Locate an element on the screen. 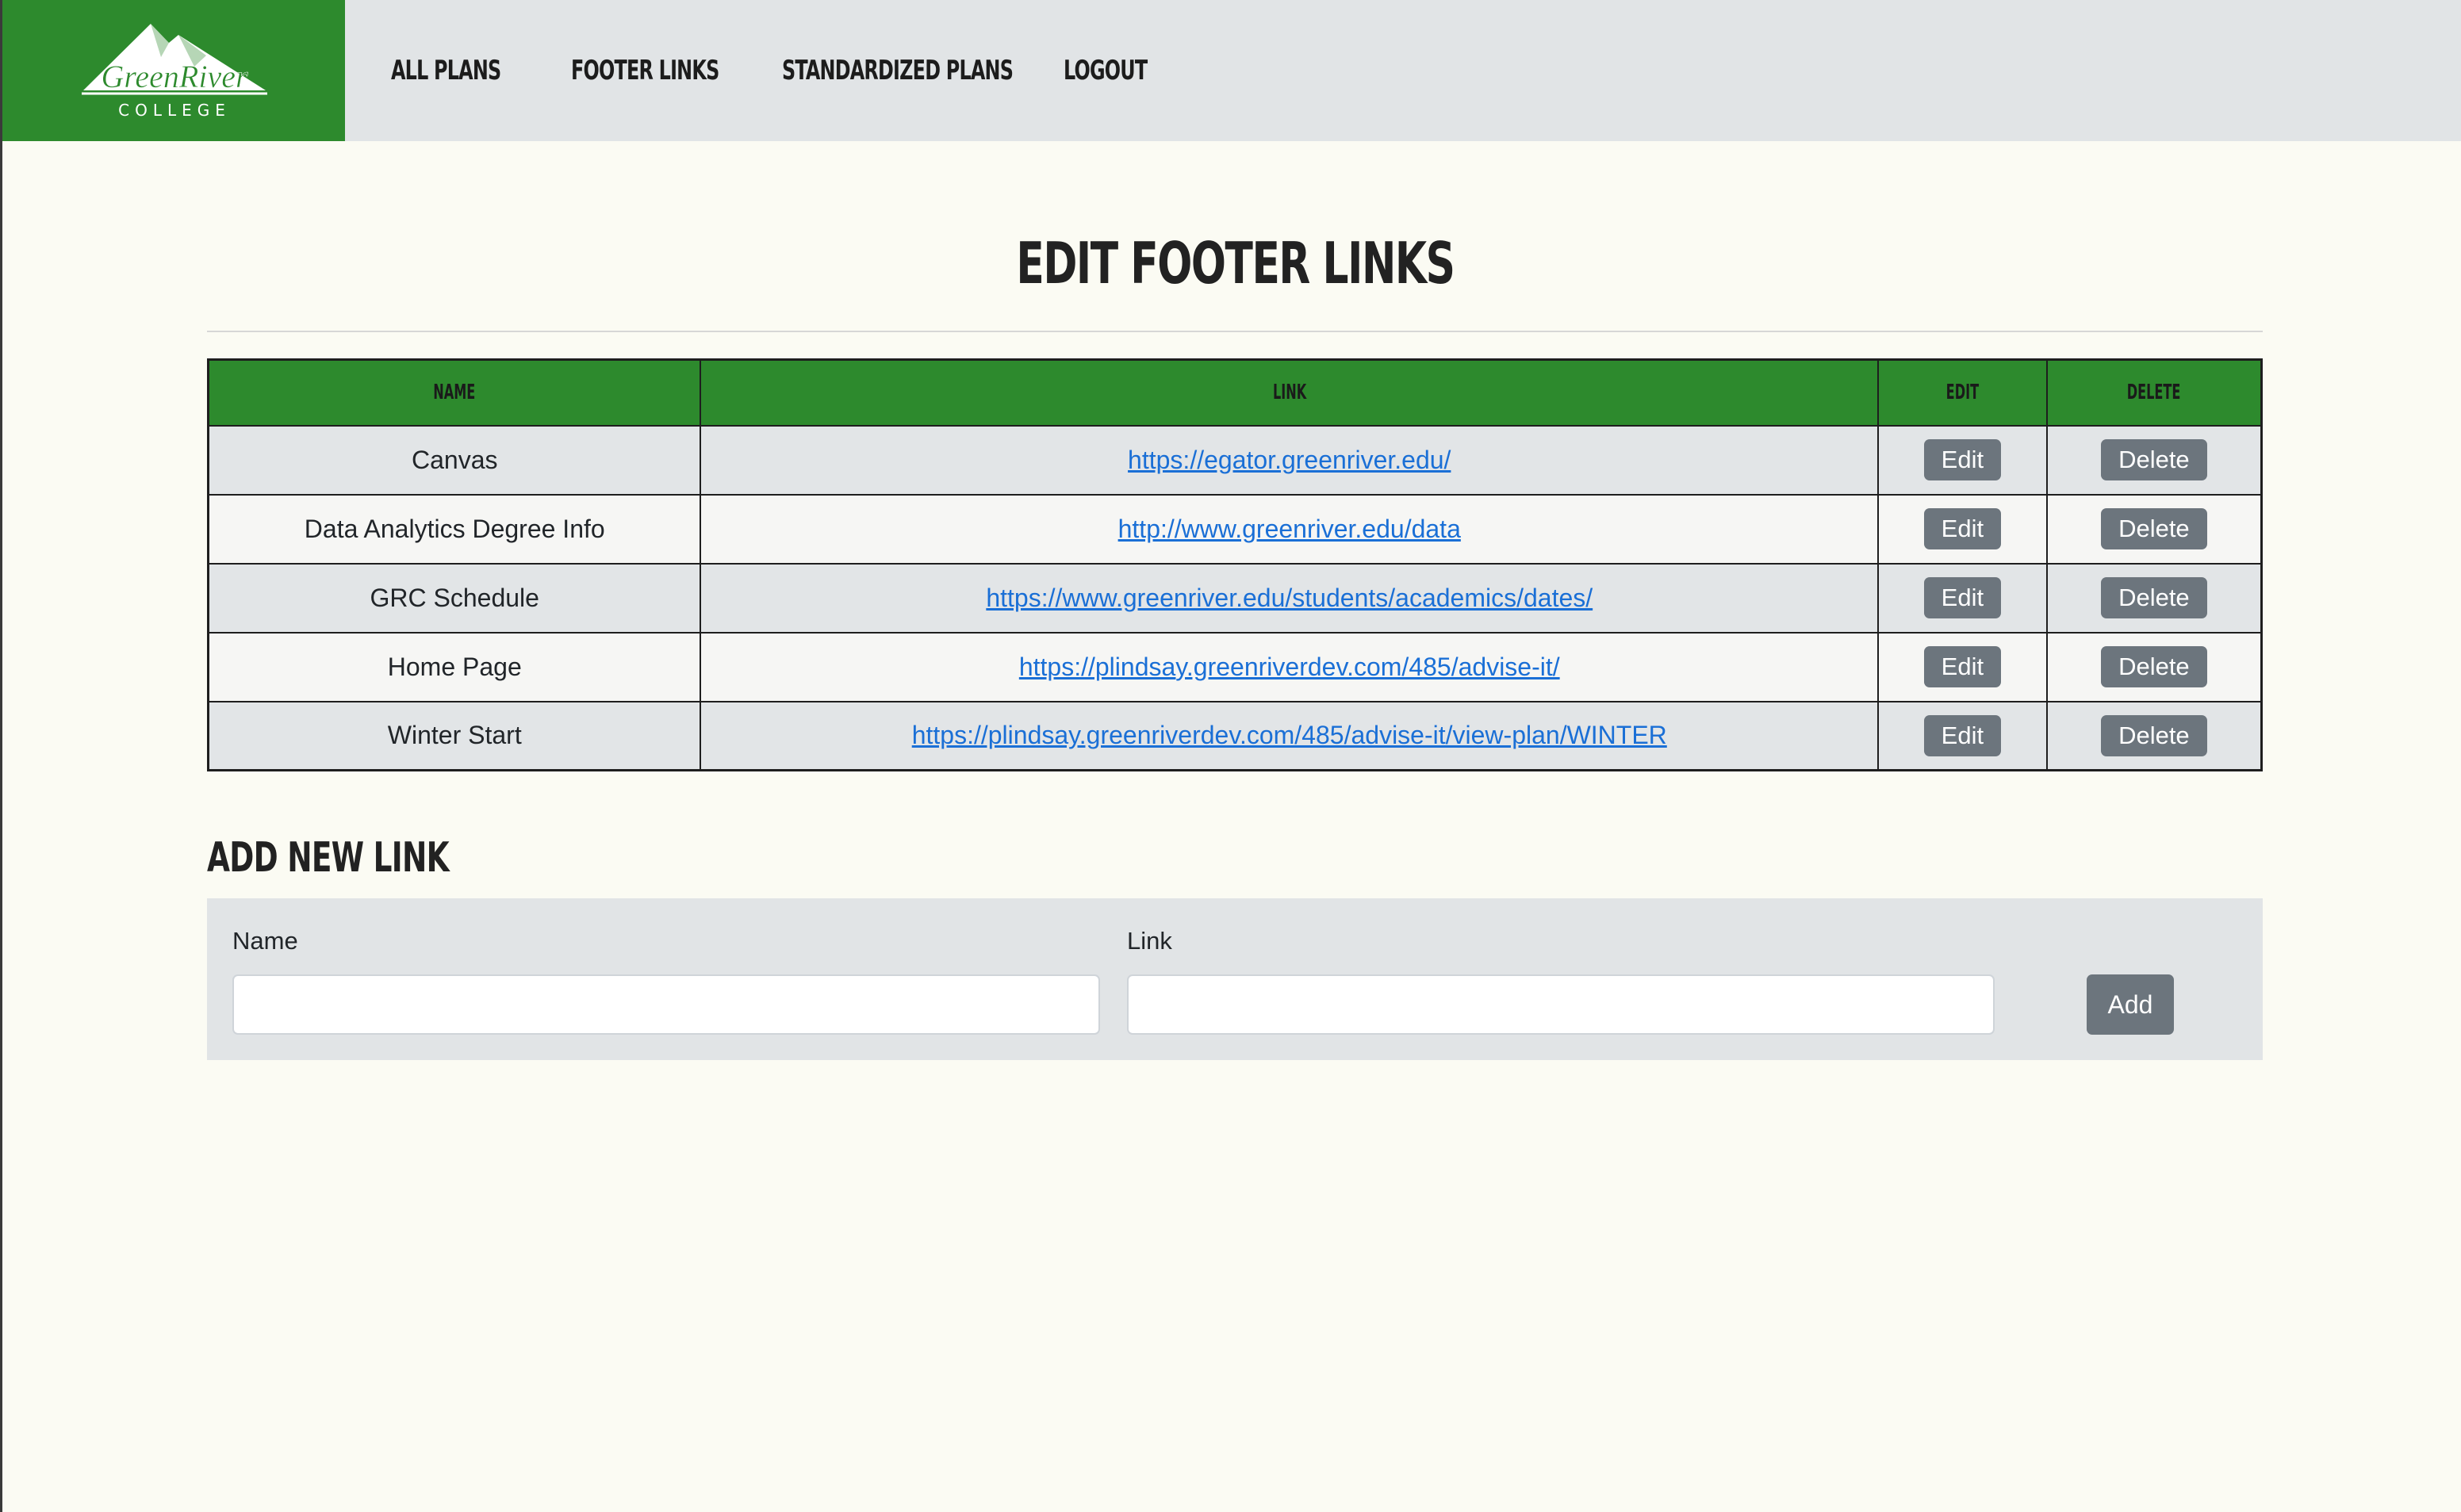  nav-footer-links: Footer Links is located at coordinates (645, 70).